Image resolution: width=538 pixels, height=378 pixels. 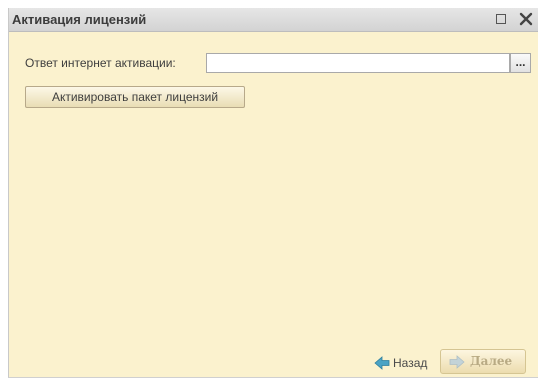 What do you see at coordinates (501, 19) in the screenshot?
I see `maximize-icon` at bounding box center [501, 19].